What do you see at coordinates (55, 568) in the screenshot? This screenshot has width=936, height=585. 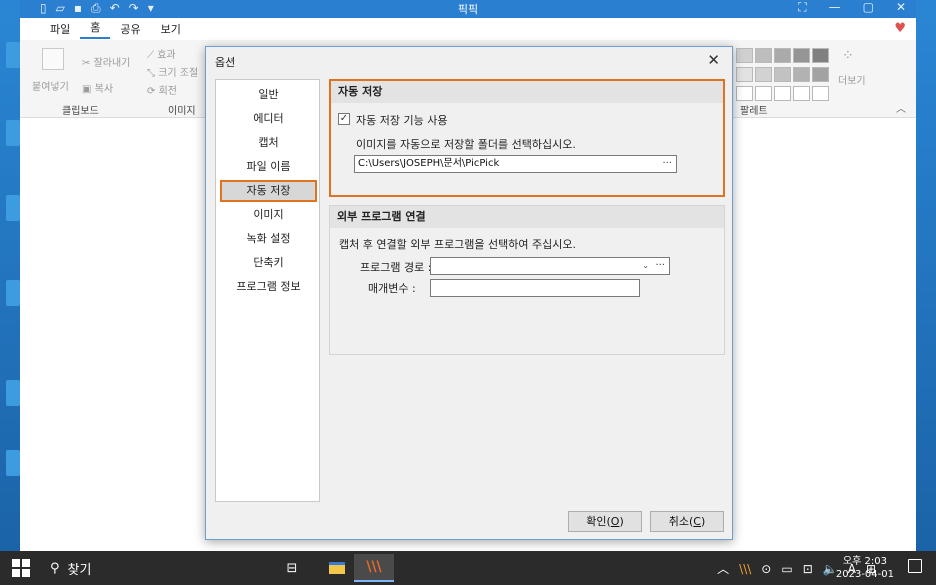 I see `search-icon: ⚲` at bounding box center [55, 568].